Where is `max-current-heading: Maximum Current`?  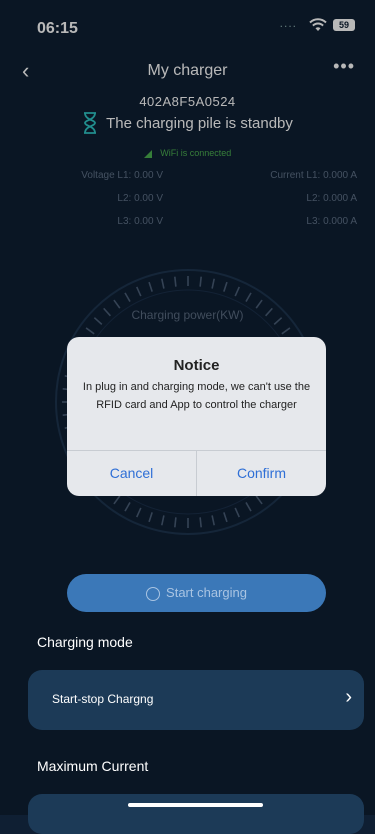
max-current-heading: Maximum Current is located at coordinates (93, 766).